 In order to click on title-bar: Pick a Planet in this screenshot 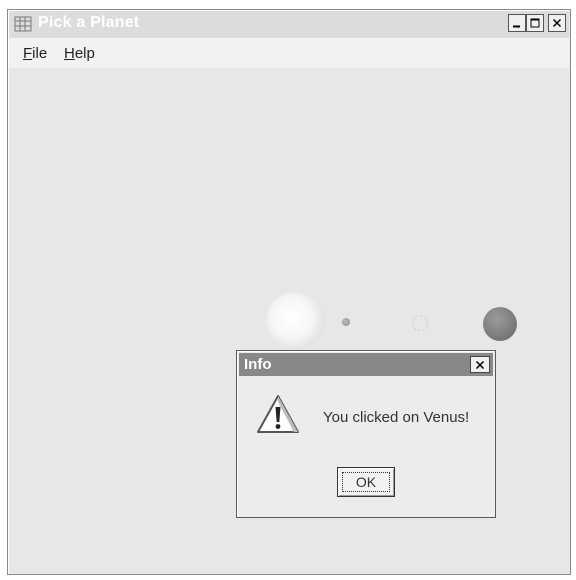, I will do `click(289, 24)`.